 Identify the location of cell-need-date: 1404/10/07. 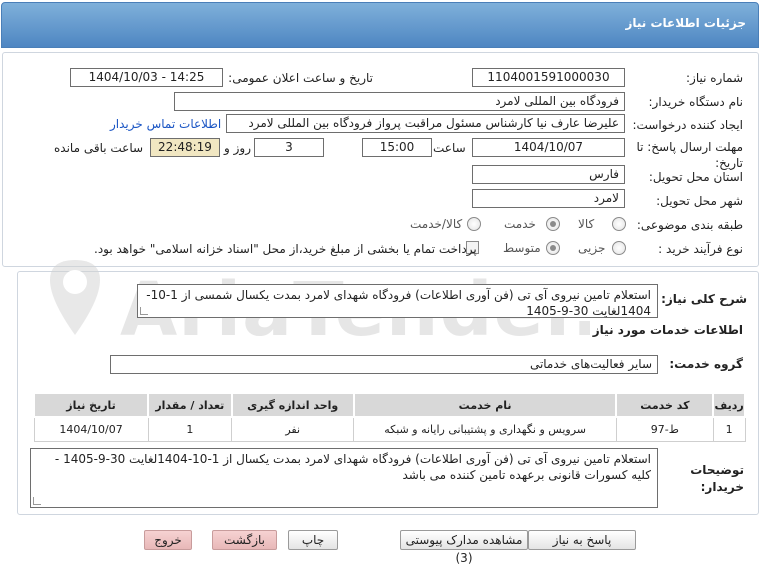
(91, 429).